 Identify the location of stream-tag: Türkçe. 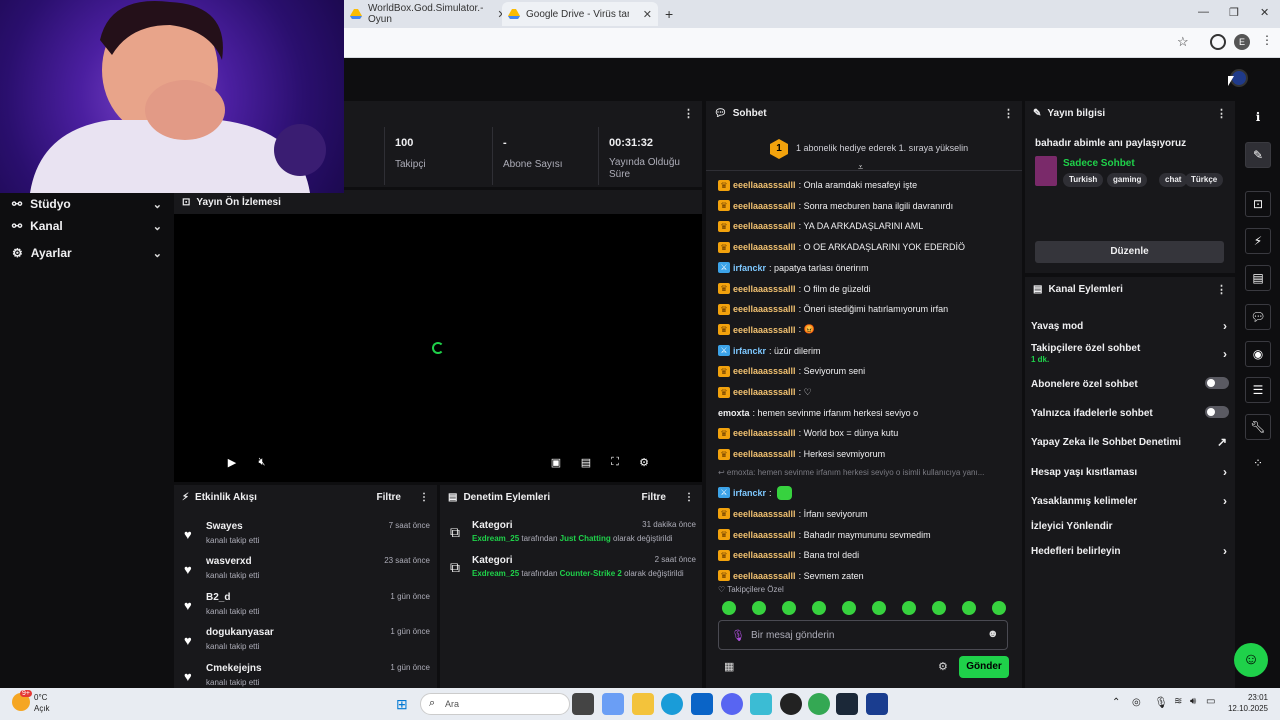
(1204, 180).